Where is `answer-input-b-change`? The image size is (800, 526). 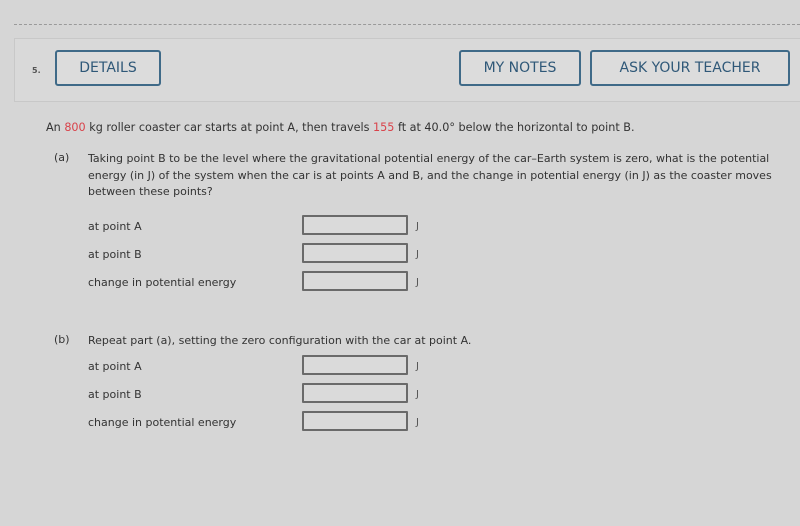 answer-input-b-change is located at coordinates (355, 421).